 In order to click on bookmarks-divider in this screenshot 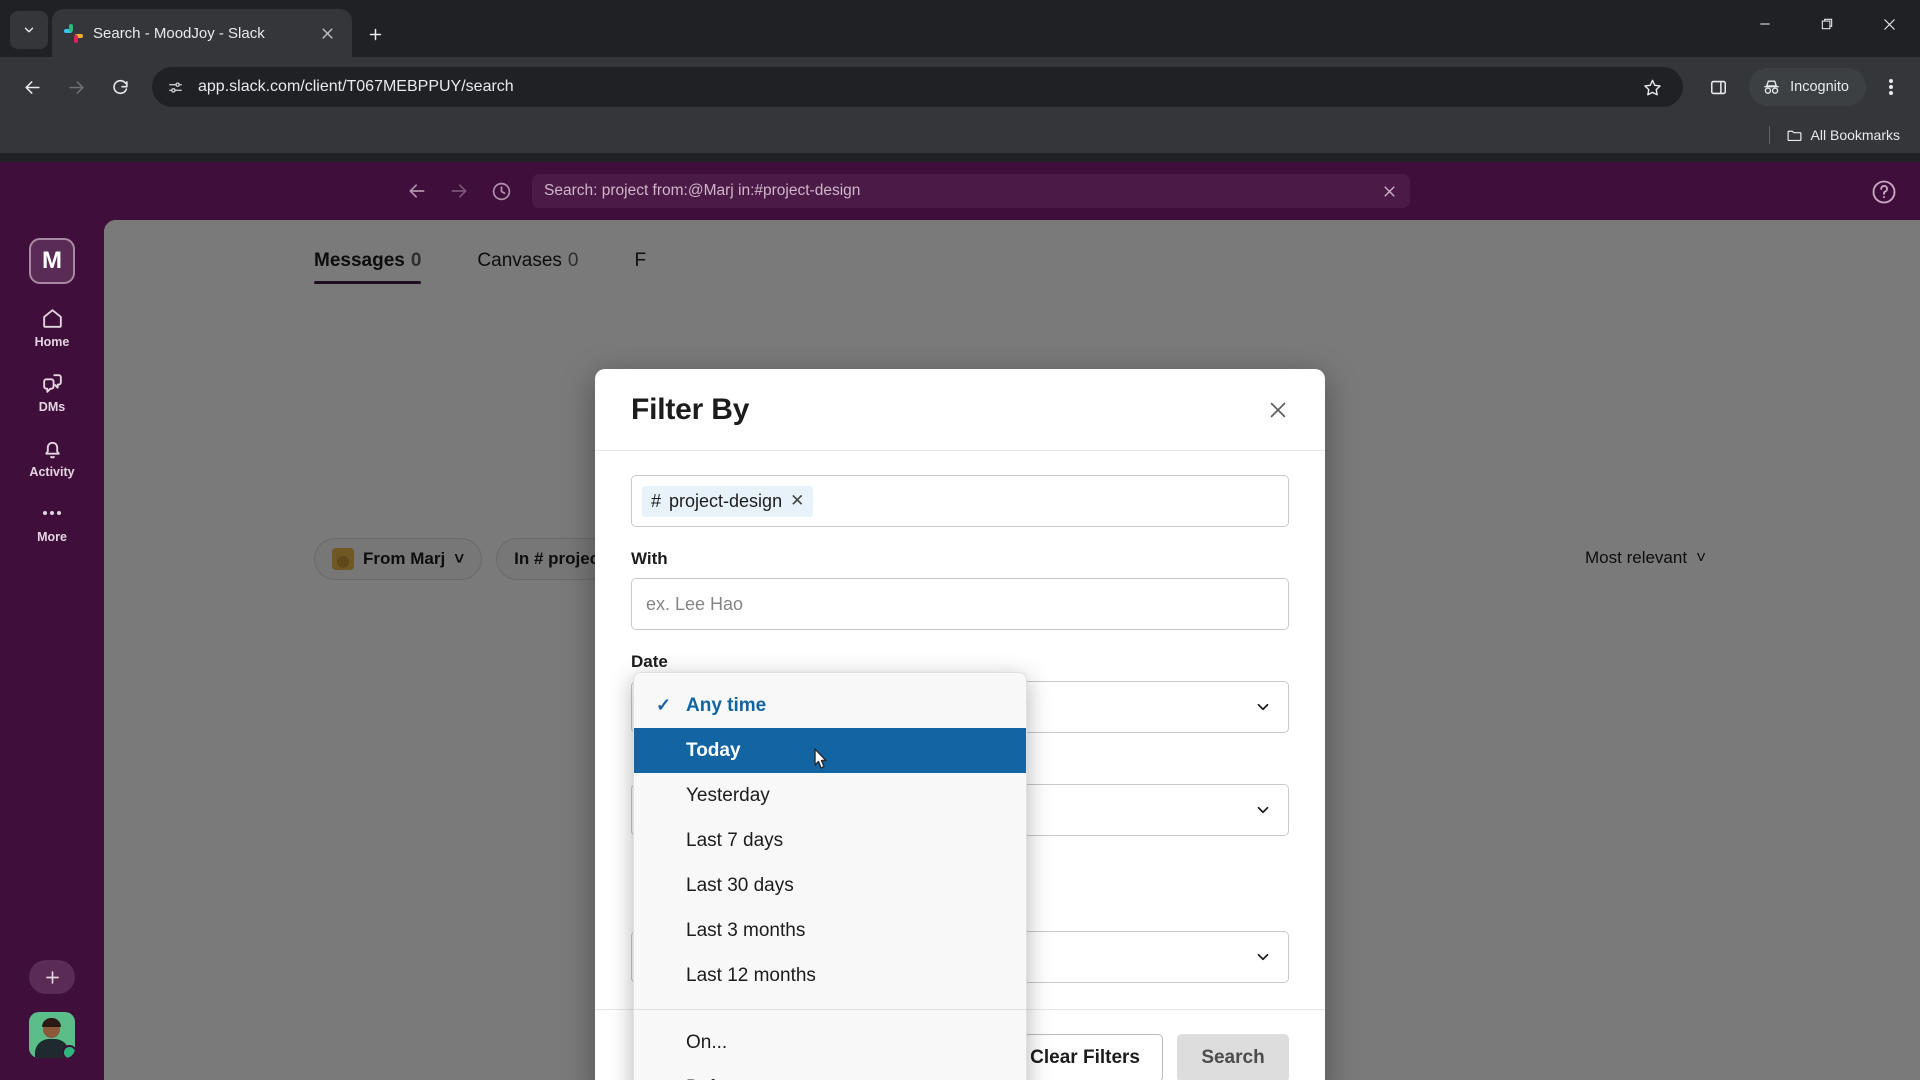, I will do `click(1769, 135)`.